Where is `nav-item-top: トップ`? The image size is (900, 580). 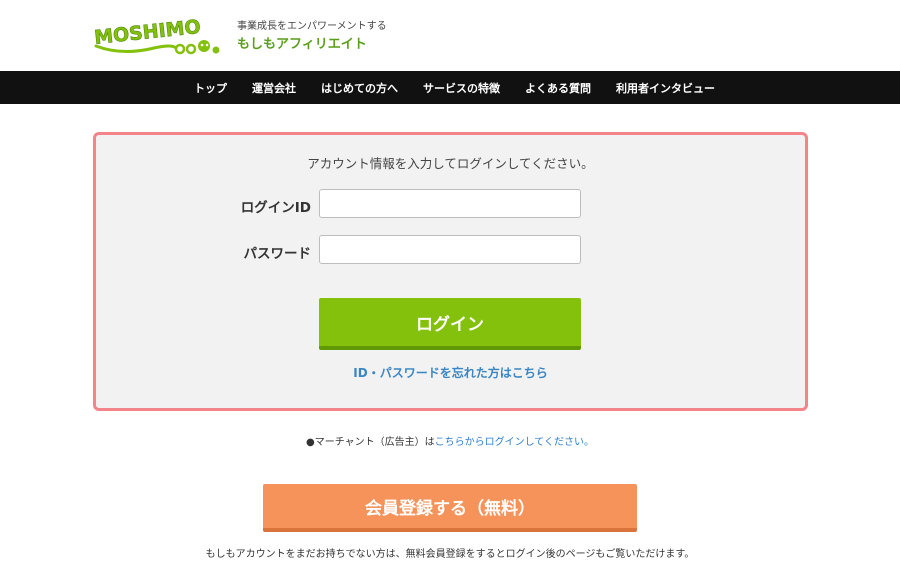 nav-item-top: トップ is located at coordinates (210, 88).